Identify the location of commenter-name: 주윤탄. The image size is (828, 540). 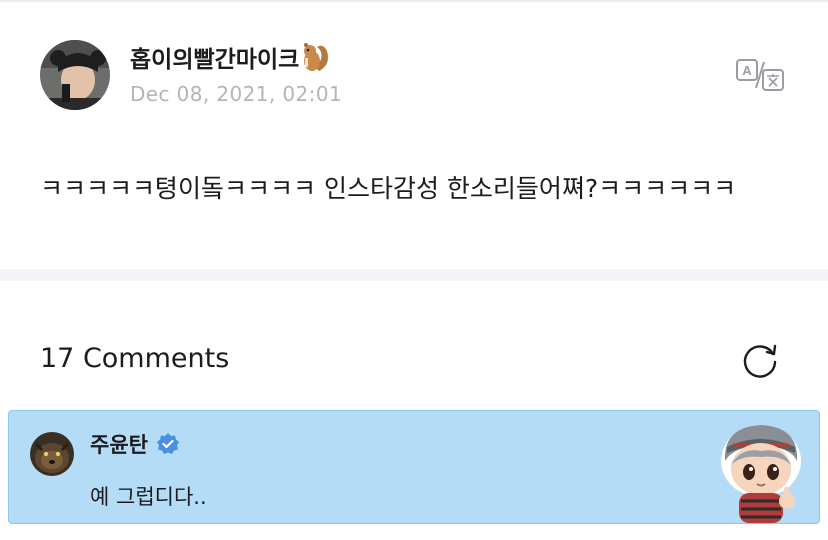
(135, 444).